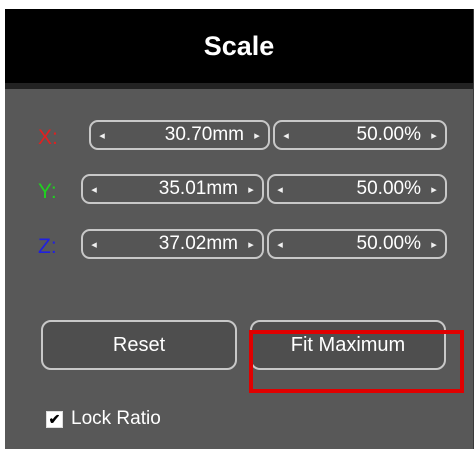 This screenshot has height=449, width=474. I want to click on check-icon: ✔, so click(54, 419).